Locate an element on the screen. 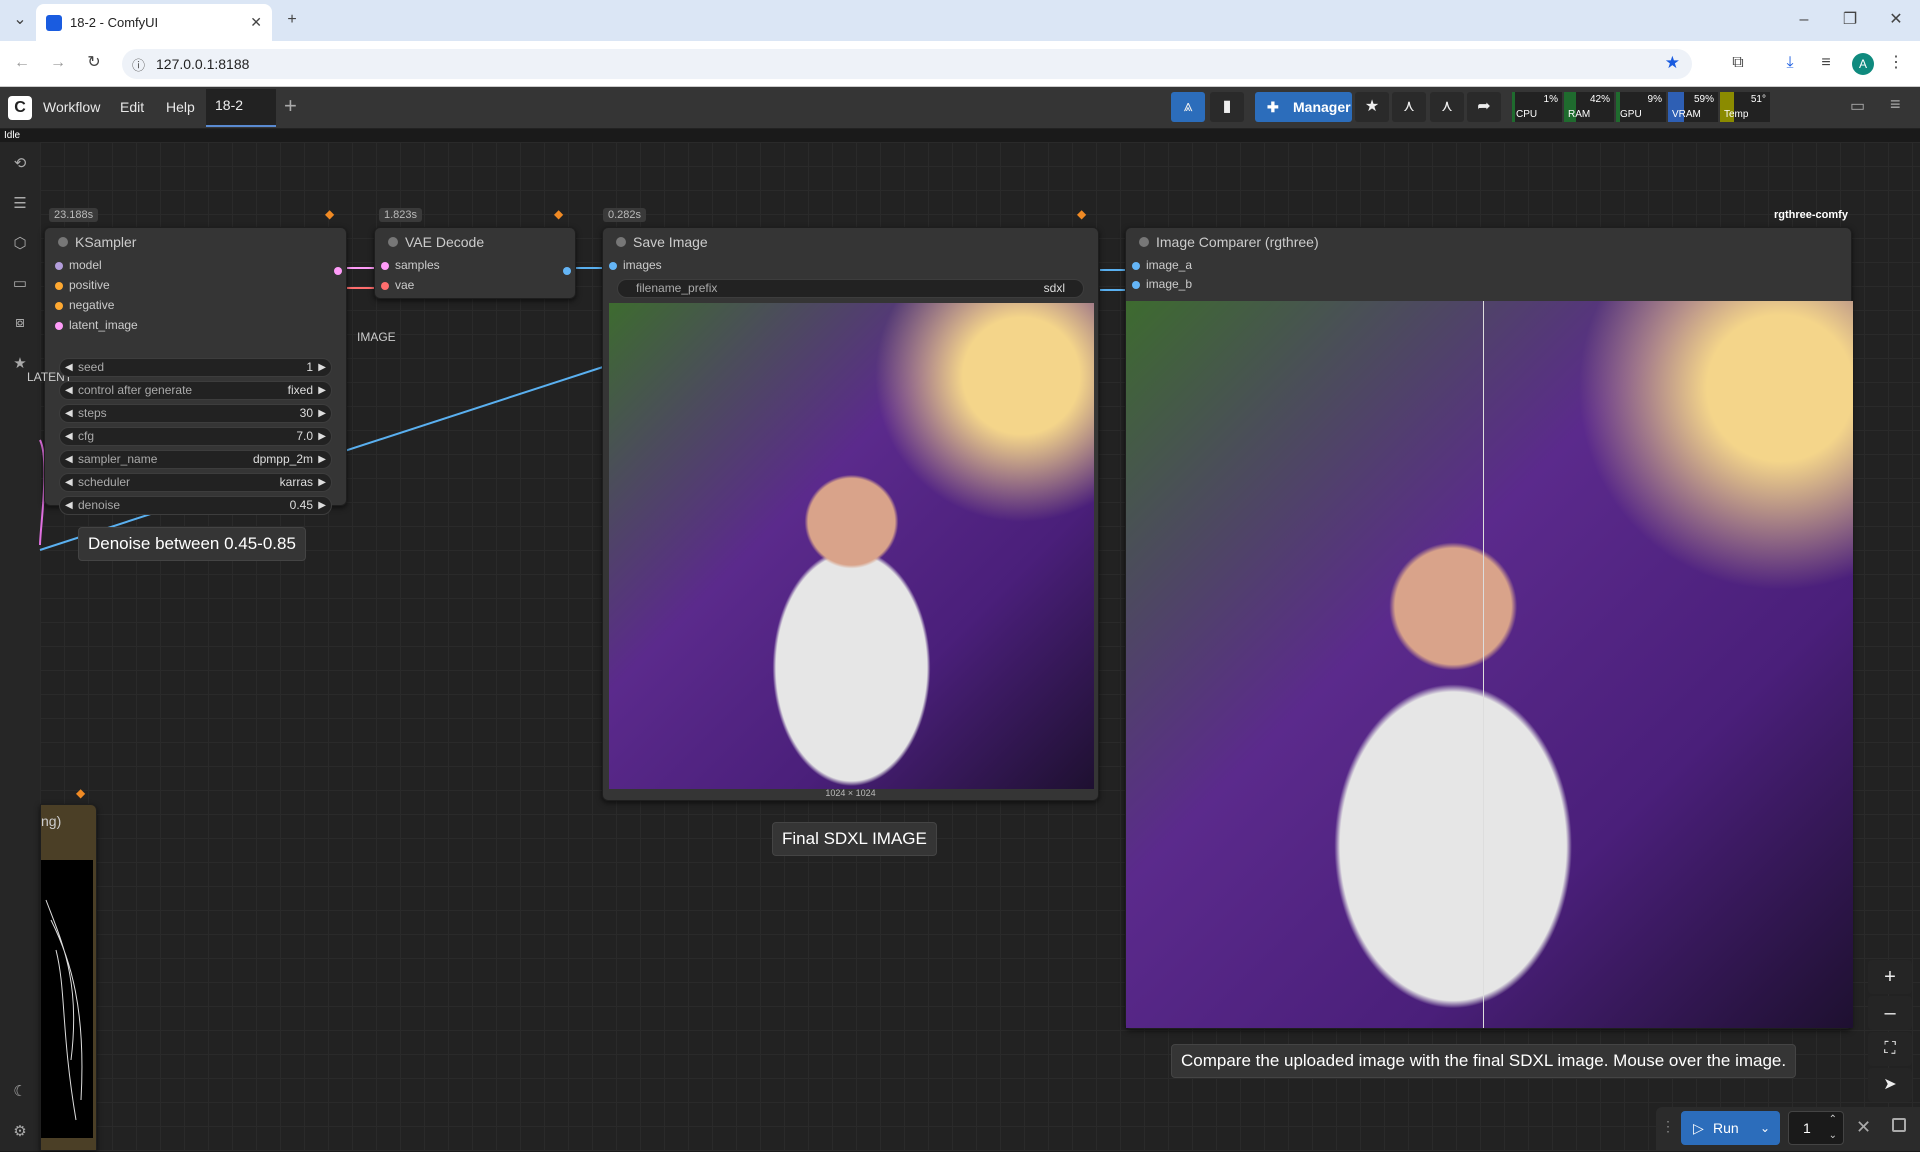  input-image-a: image_a is located at coordinates (1488, 265).